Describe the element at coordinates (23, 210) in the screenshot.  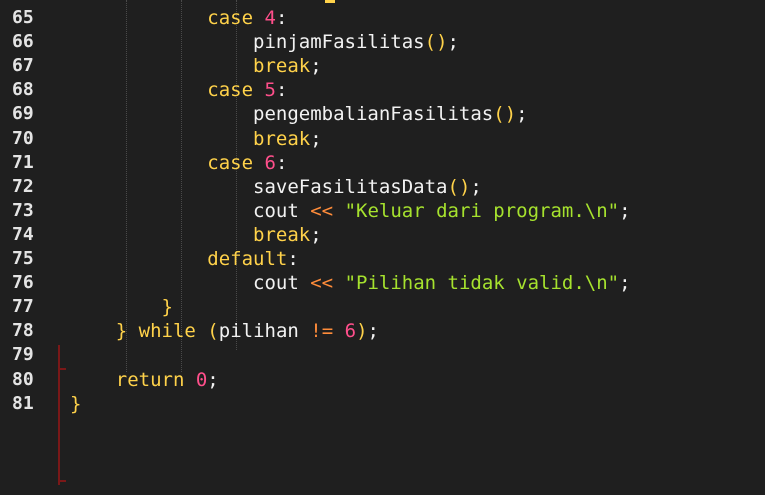
I see `line-number: 73` at that location.